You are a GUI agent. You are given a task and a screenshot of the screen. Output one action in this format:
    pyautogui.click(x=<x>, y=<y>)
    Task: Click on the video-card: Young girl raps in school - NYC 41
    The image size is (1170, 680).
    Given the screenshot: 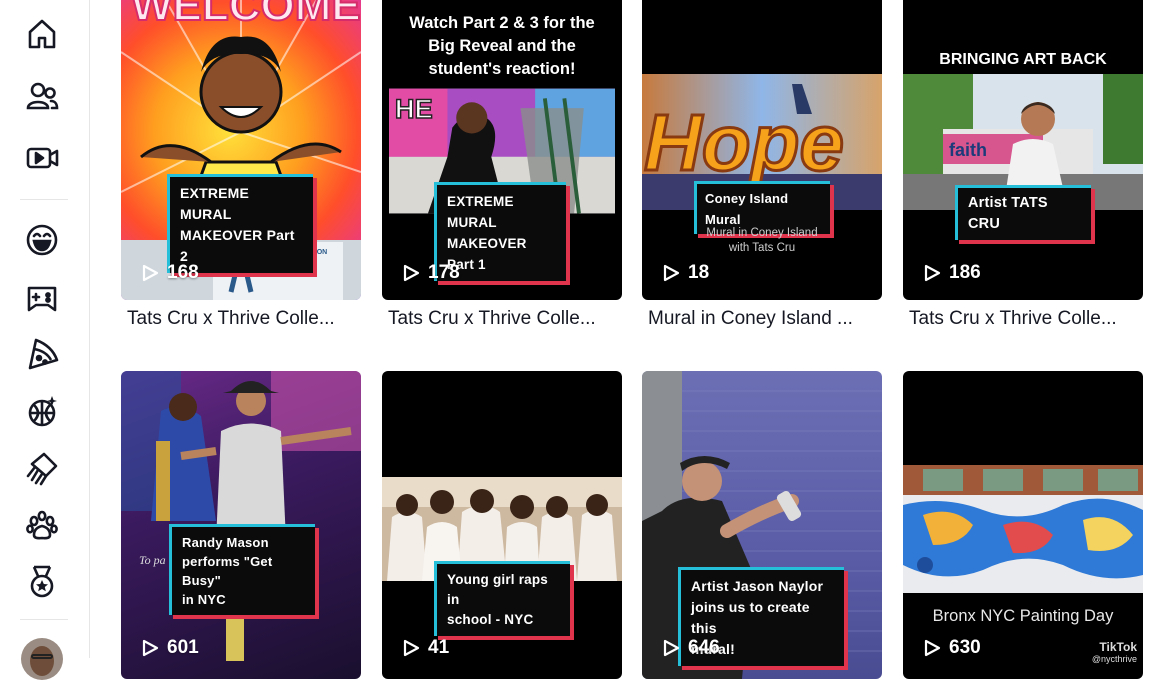 What is the action you would take?
    pyautogui.click(x=502, y=525)
    